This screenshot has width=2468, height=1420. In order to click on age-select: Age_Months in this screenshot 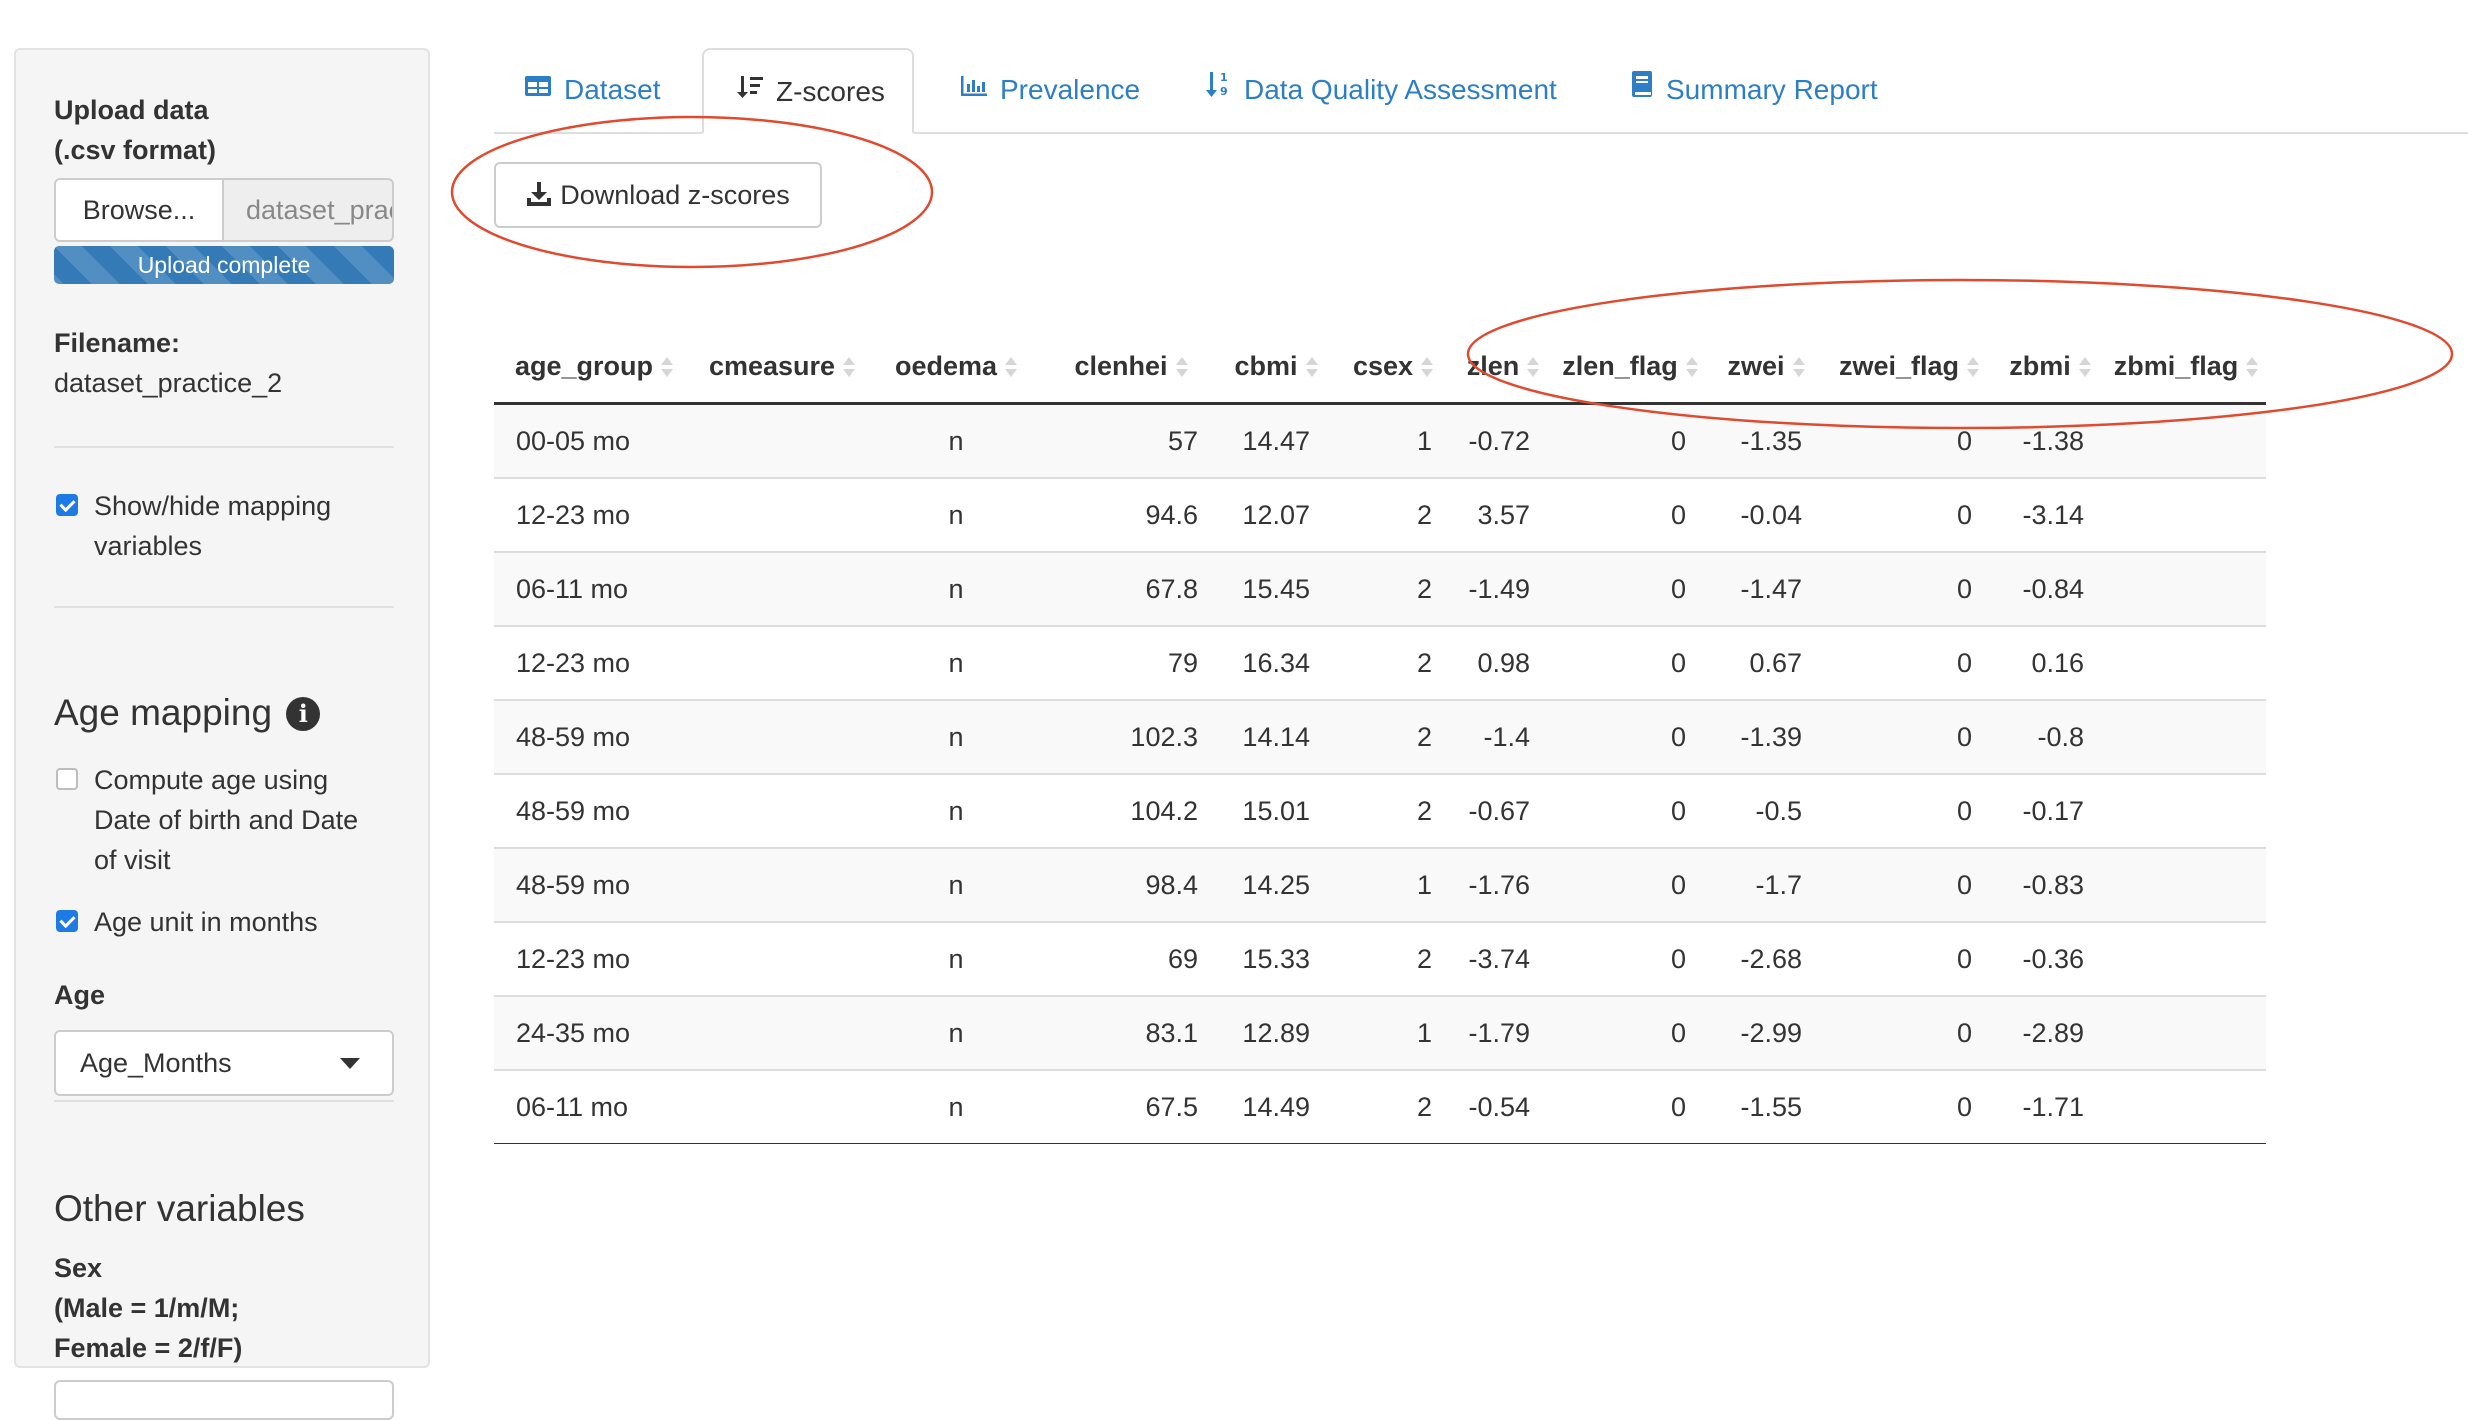, I will do `click(224, 1063)`.